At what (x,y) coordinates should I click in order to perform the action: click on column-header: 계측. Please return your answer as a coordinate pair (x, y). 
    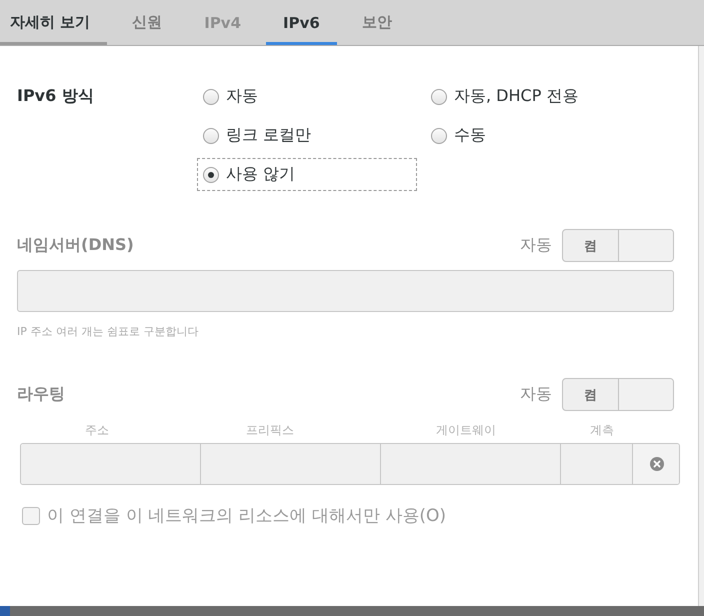
    Looking at the image, I should click on (602, 430).